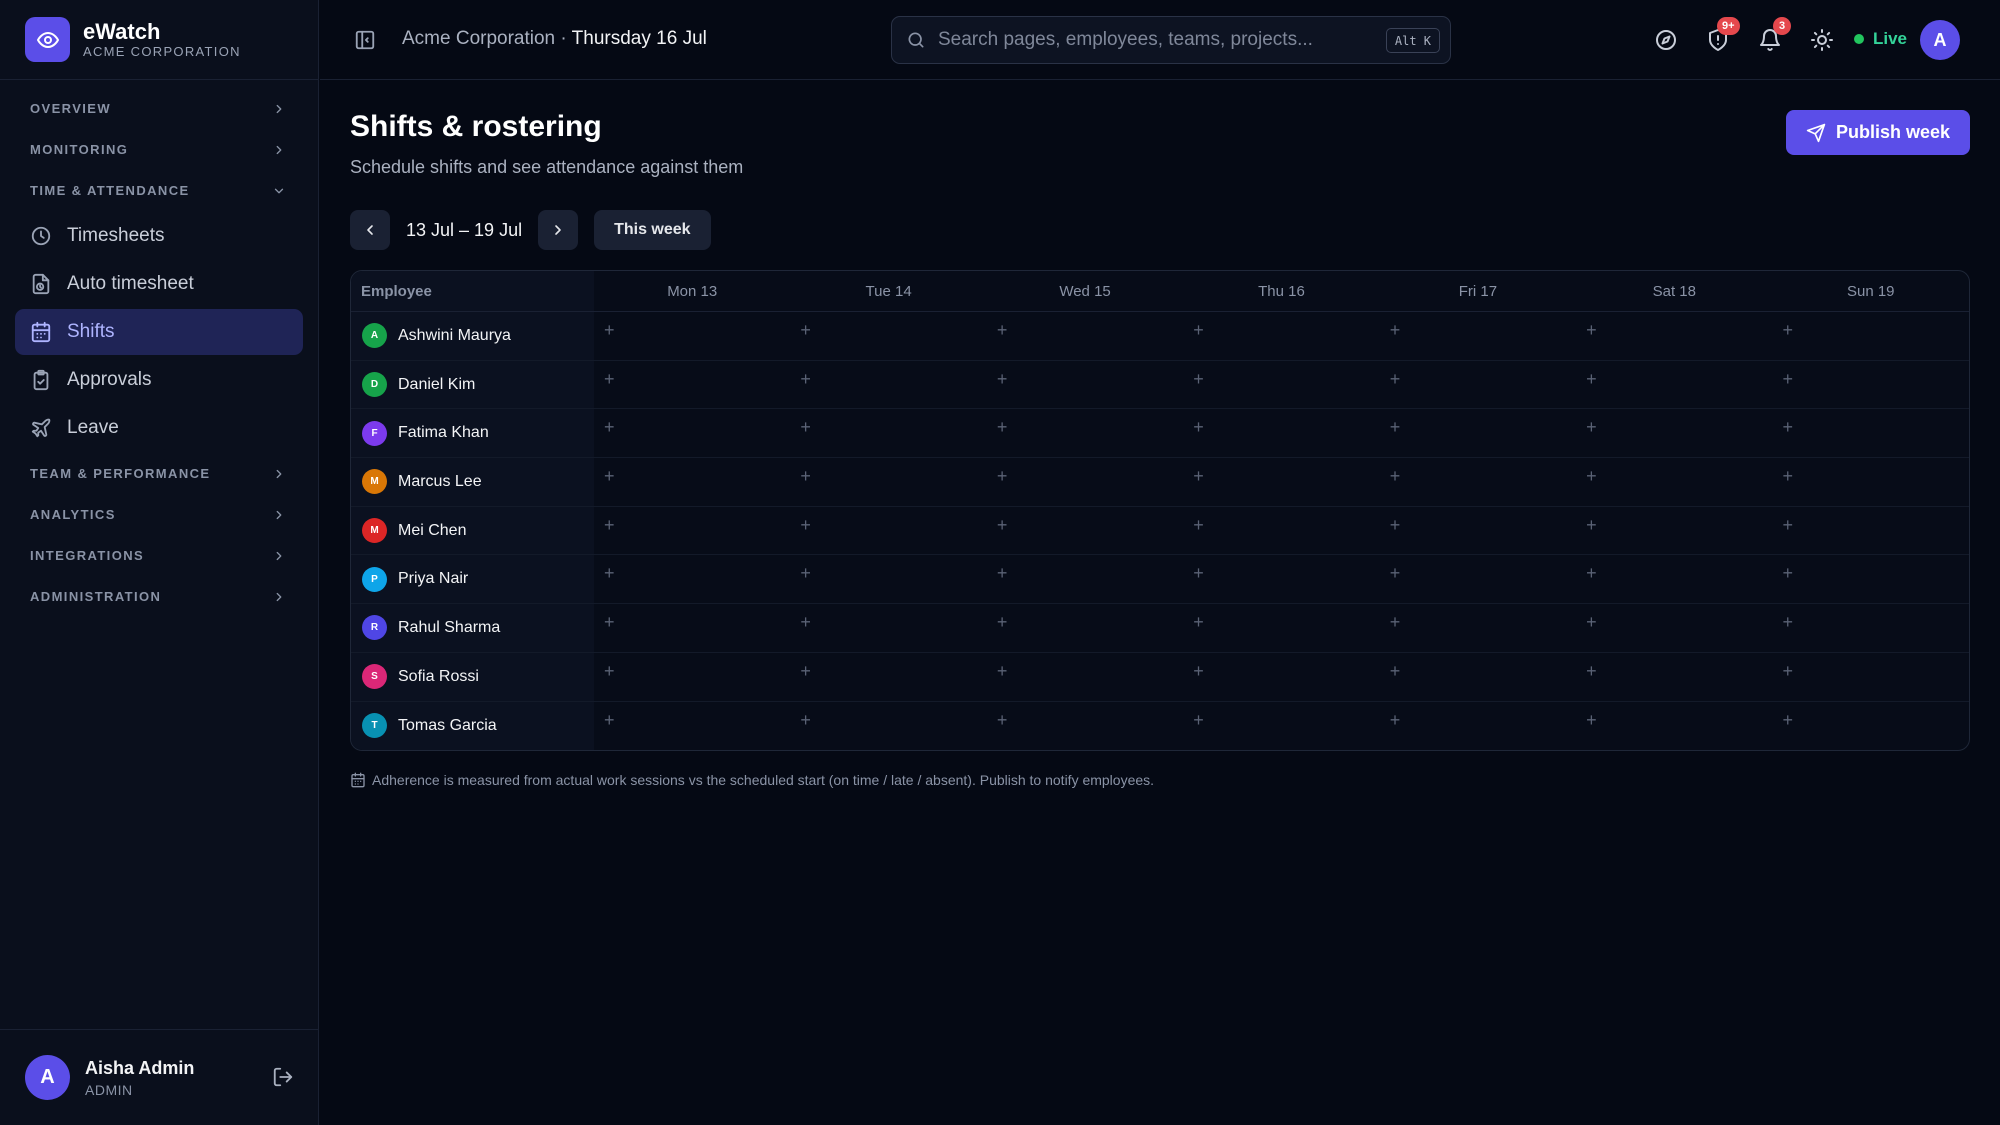  What do you see at coordinates (159, 428) in the screenshot?
I see `sidebar-item-leave: Leave` at bounding box center [159, 428].